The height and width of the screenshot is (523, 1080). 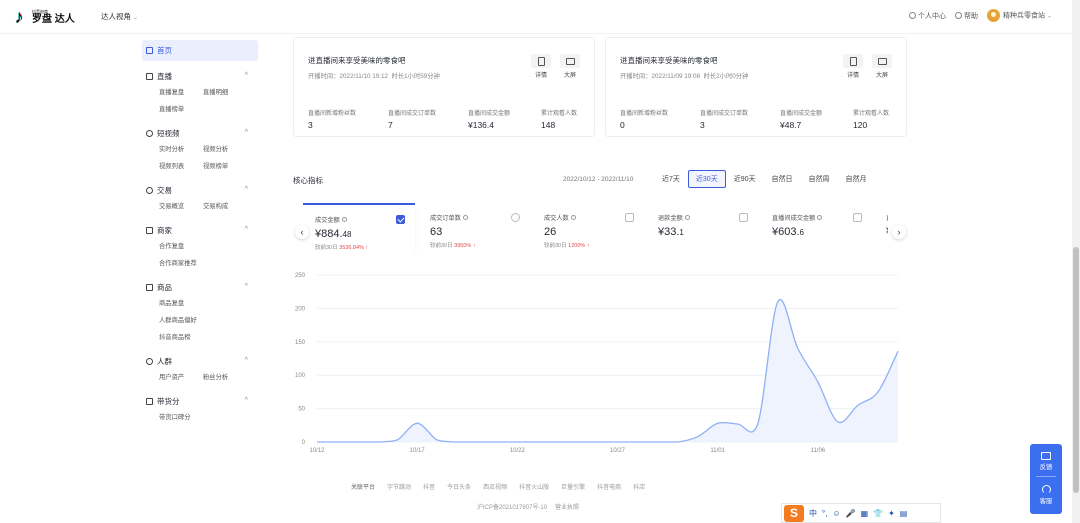 I want to click on home-icon, so click(x=149, y=50).